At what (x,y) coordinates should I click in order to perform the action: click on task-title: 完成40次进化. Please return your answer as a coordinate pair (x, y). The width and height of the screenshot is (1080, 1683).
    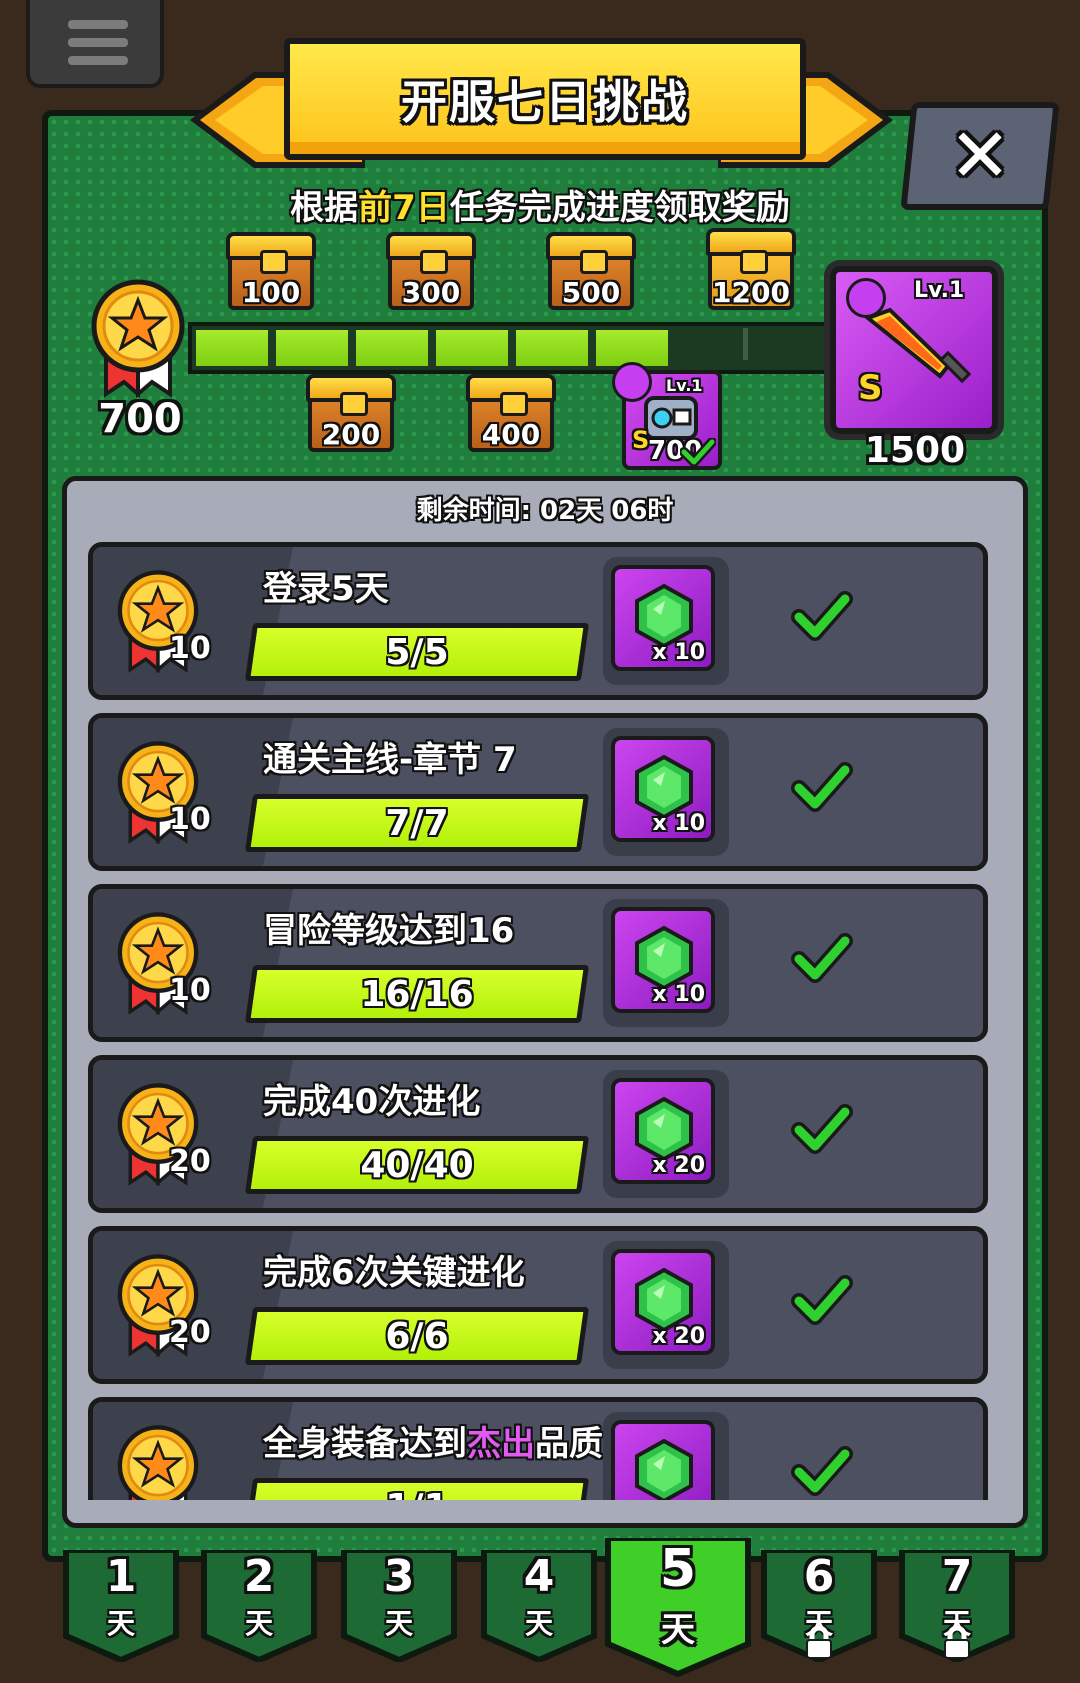
    Looking at the image, I should click on (372, 1102).